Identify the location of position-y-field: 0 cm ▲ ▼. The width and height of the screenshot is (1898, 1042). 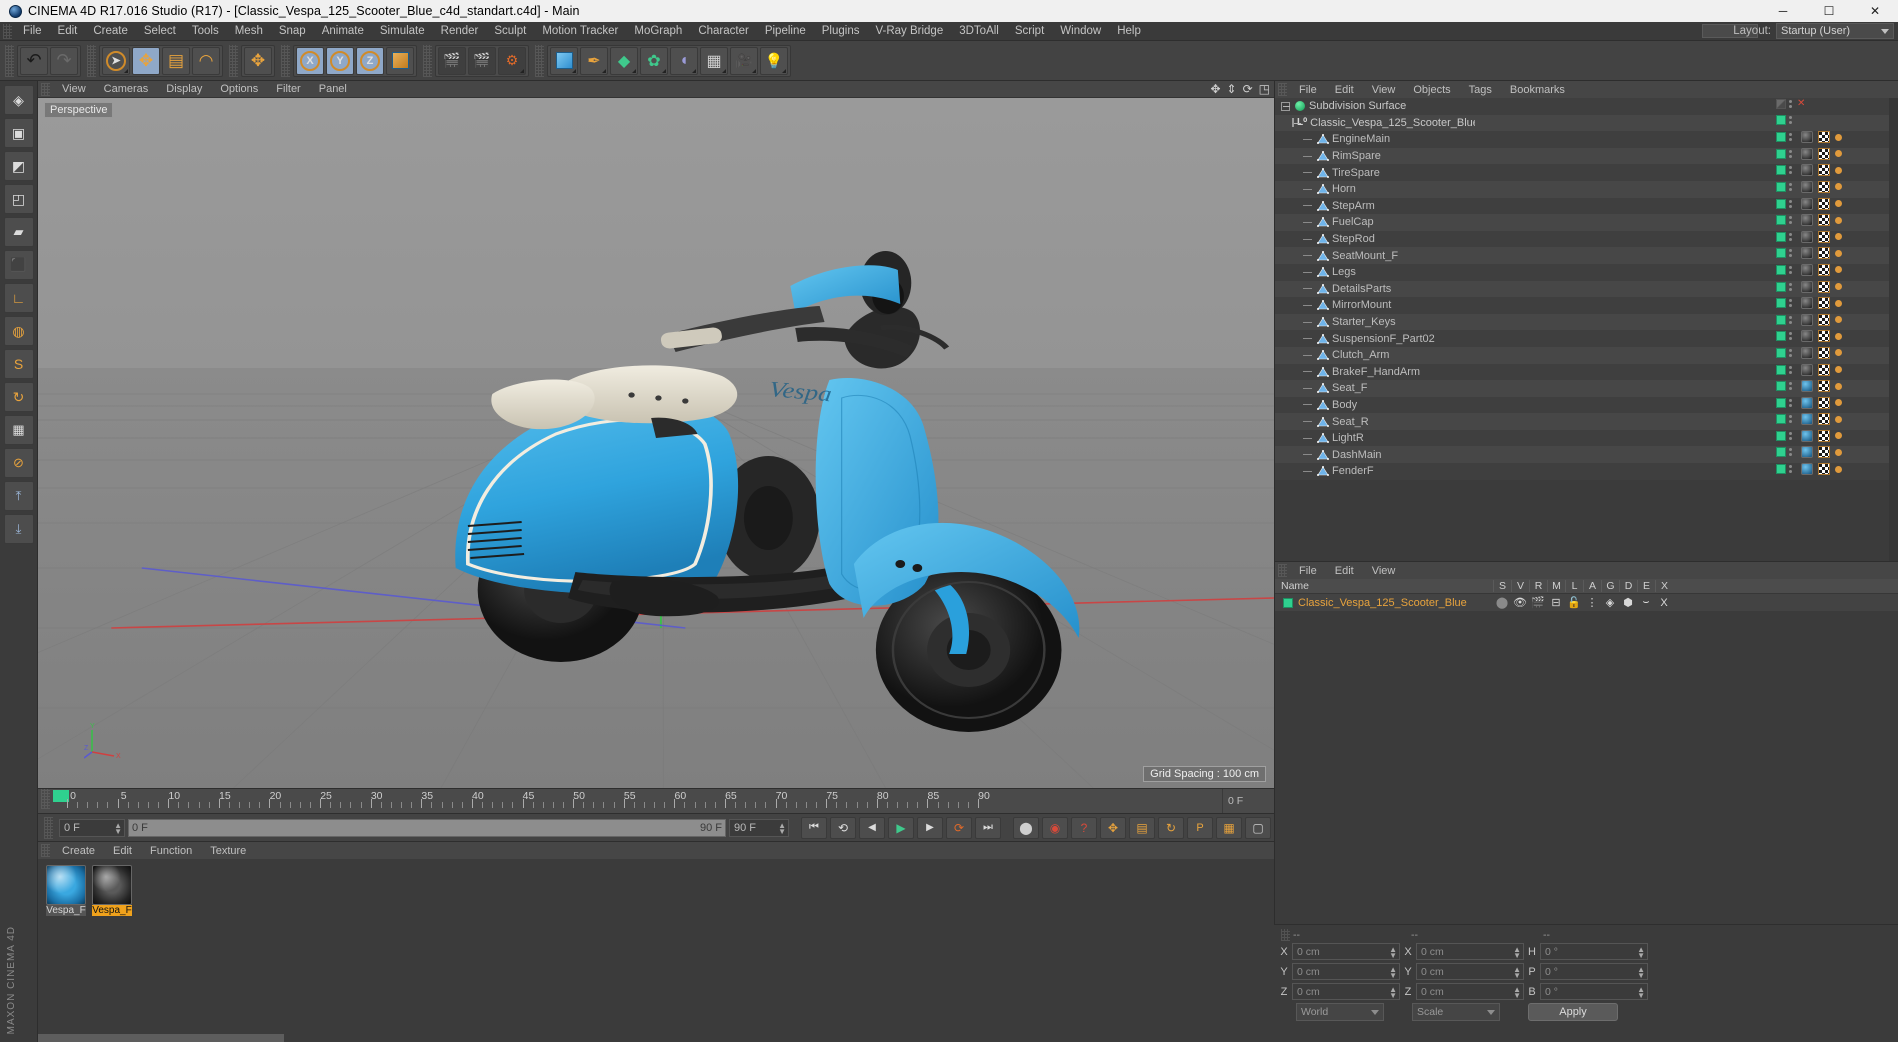
(1346, 971).